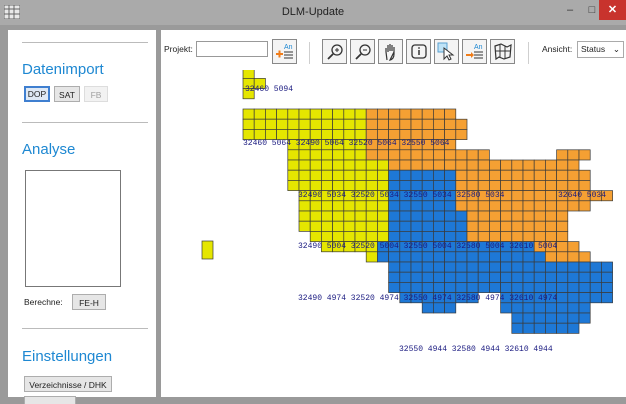  What do you see at coordinates (390, 51) in the screenshot?
I see `pan-button` at bounding box center [390, 51].